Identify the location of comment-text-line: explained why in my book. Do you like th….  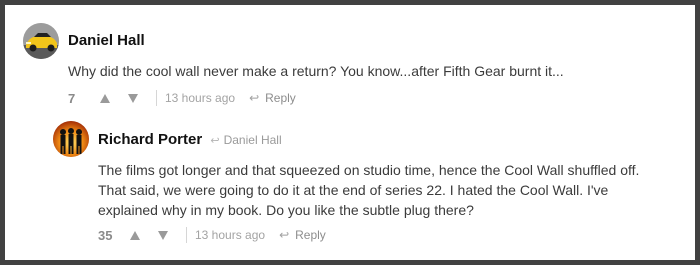
(286, 210).